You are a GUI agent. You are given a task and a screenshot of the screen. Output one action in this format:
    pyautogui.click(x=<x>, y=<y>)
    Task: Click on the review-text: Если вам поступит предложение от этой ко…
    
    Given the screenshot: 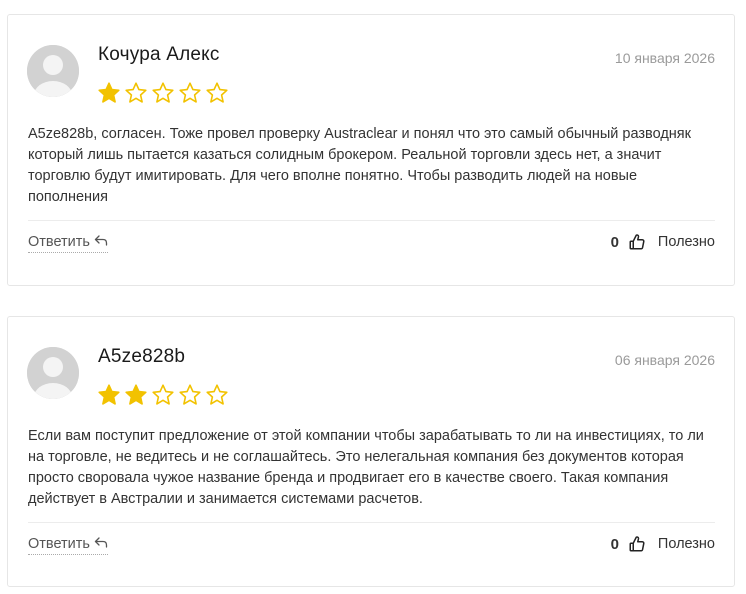 What is the action you would take?
    pyautogui.click(x=366, y=467)
    